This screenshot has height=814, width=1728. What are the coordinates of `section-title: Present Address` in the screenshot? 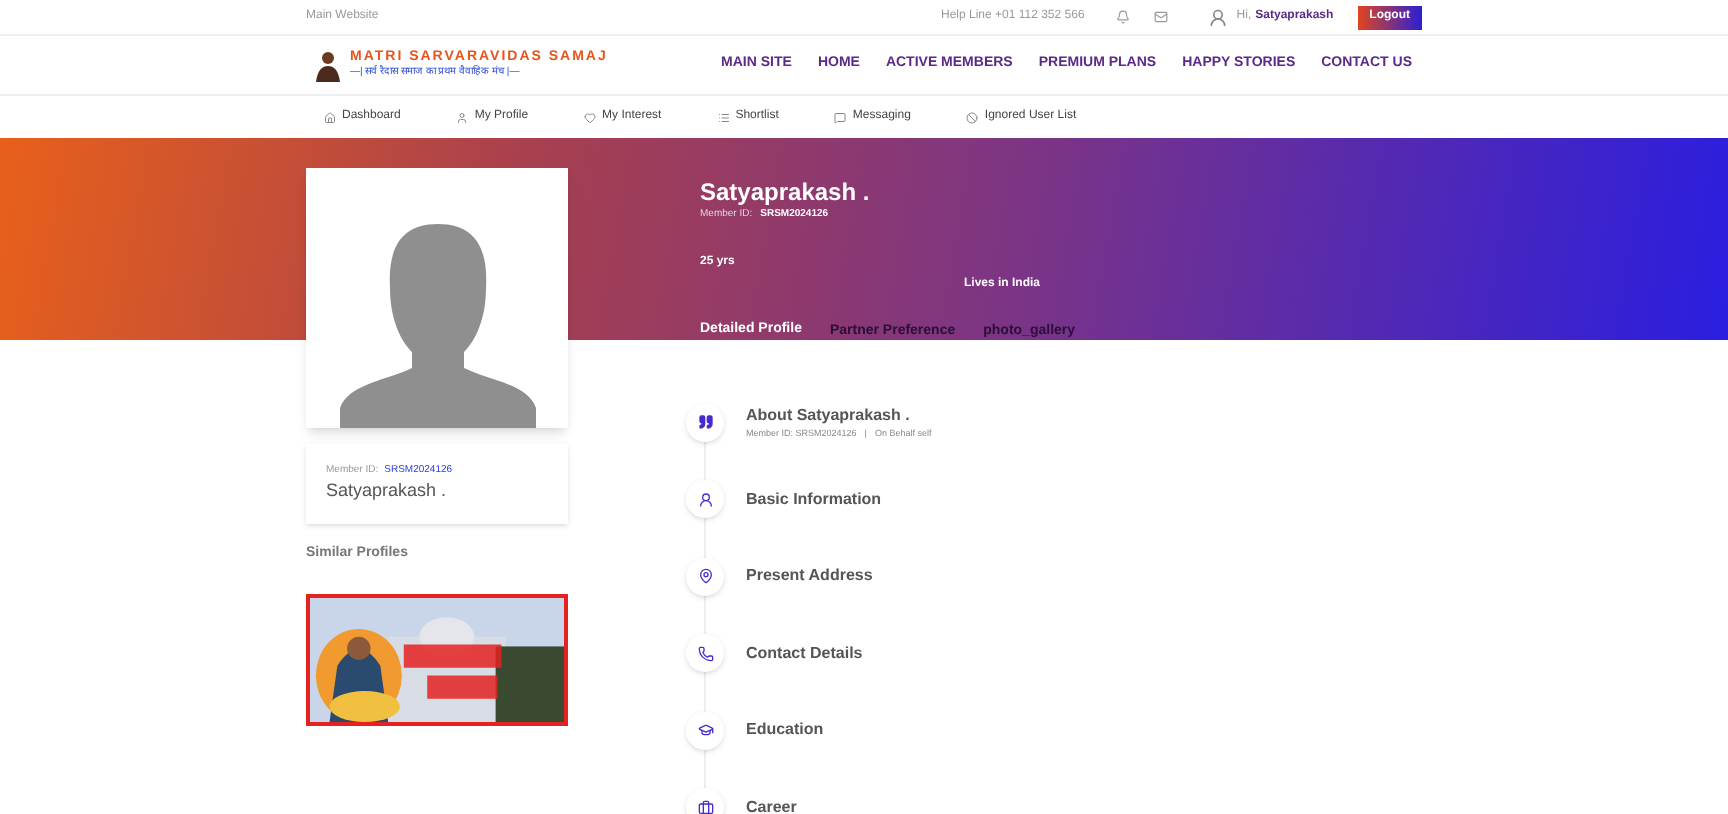 It's located at (809, 576).